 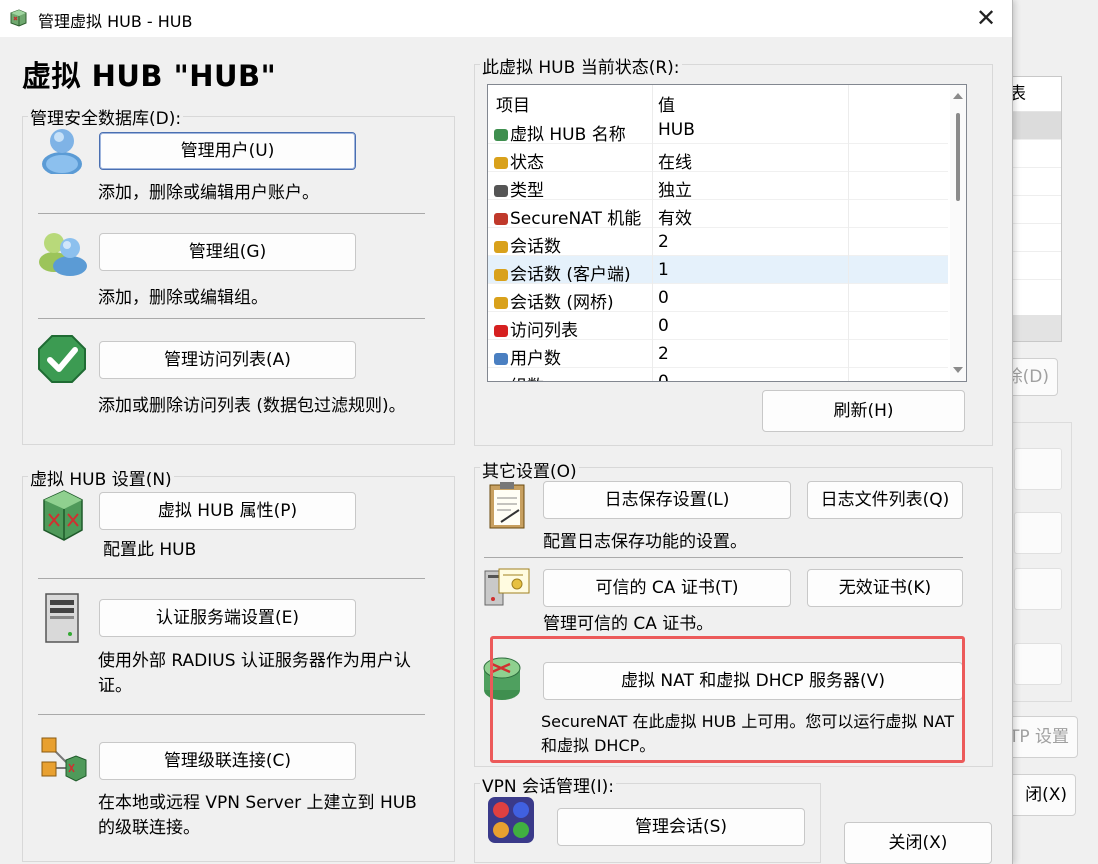 I want to click on manage-access-list-button: 管理访问列表(A), so click(x=227, y=360).